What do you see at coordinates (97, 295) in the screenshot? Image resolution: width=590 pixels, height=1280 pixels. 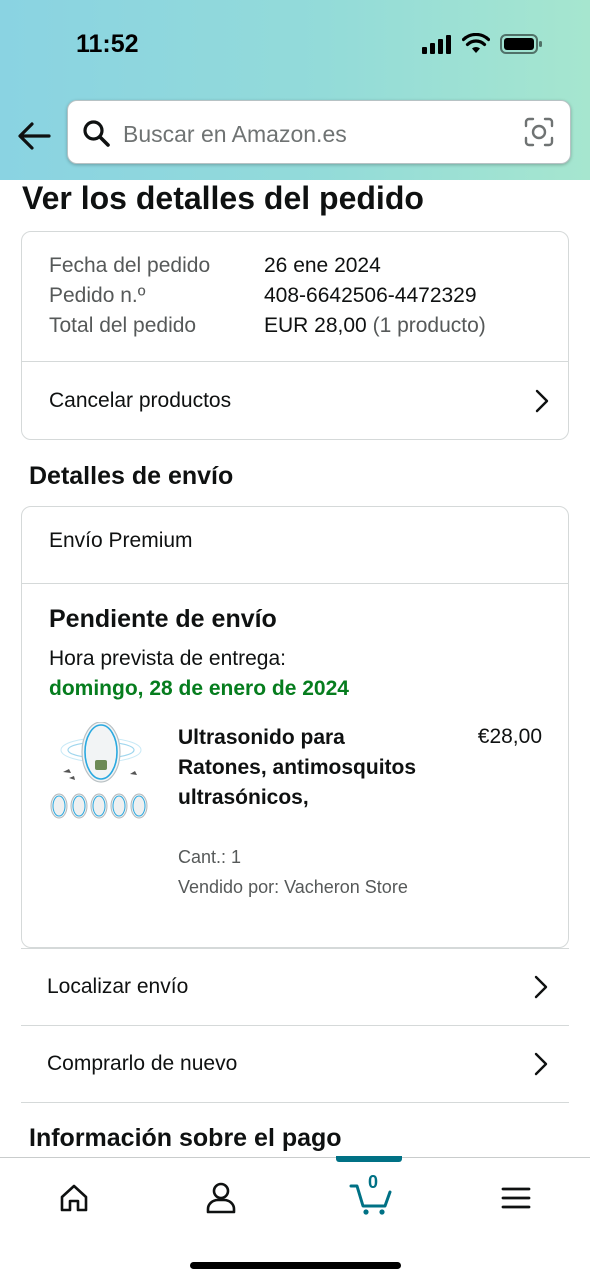 I see `order-number-label: Pedido n.º` at bounding box center [97, 295].